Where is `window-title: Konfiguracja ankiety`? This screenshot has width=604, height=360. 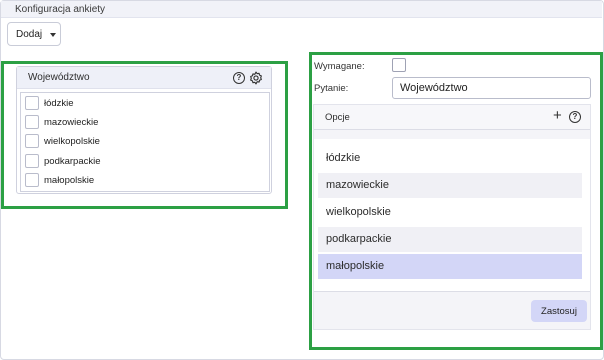
window-title: Konfiguracja ankiety is located at coordinates (60, 9).